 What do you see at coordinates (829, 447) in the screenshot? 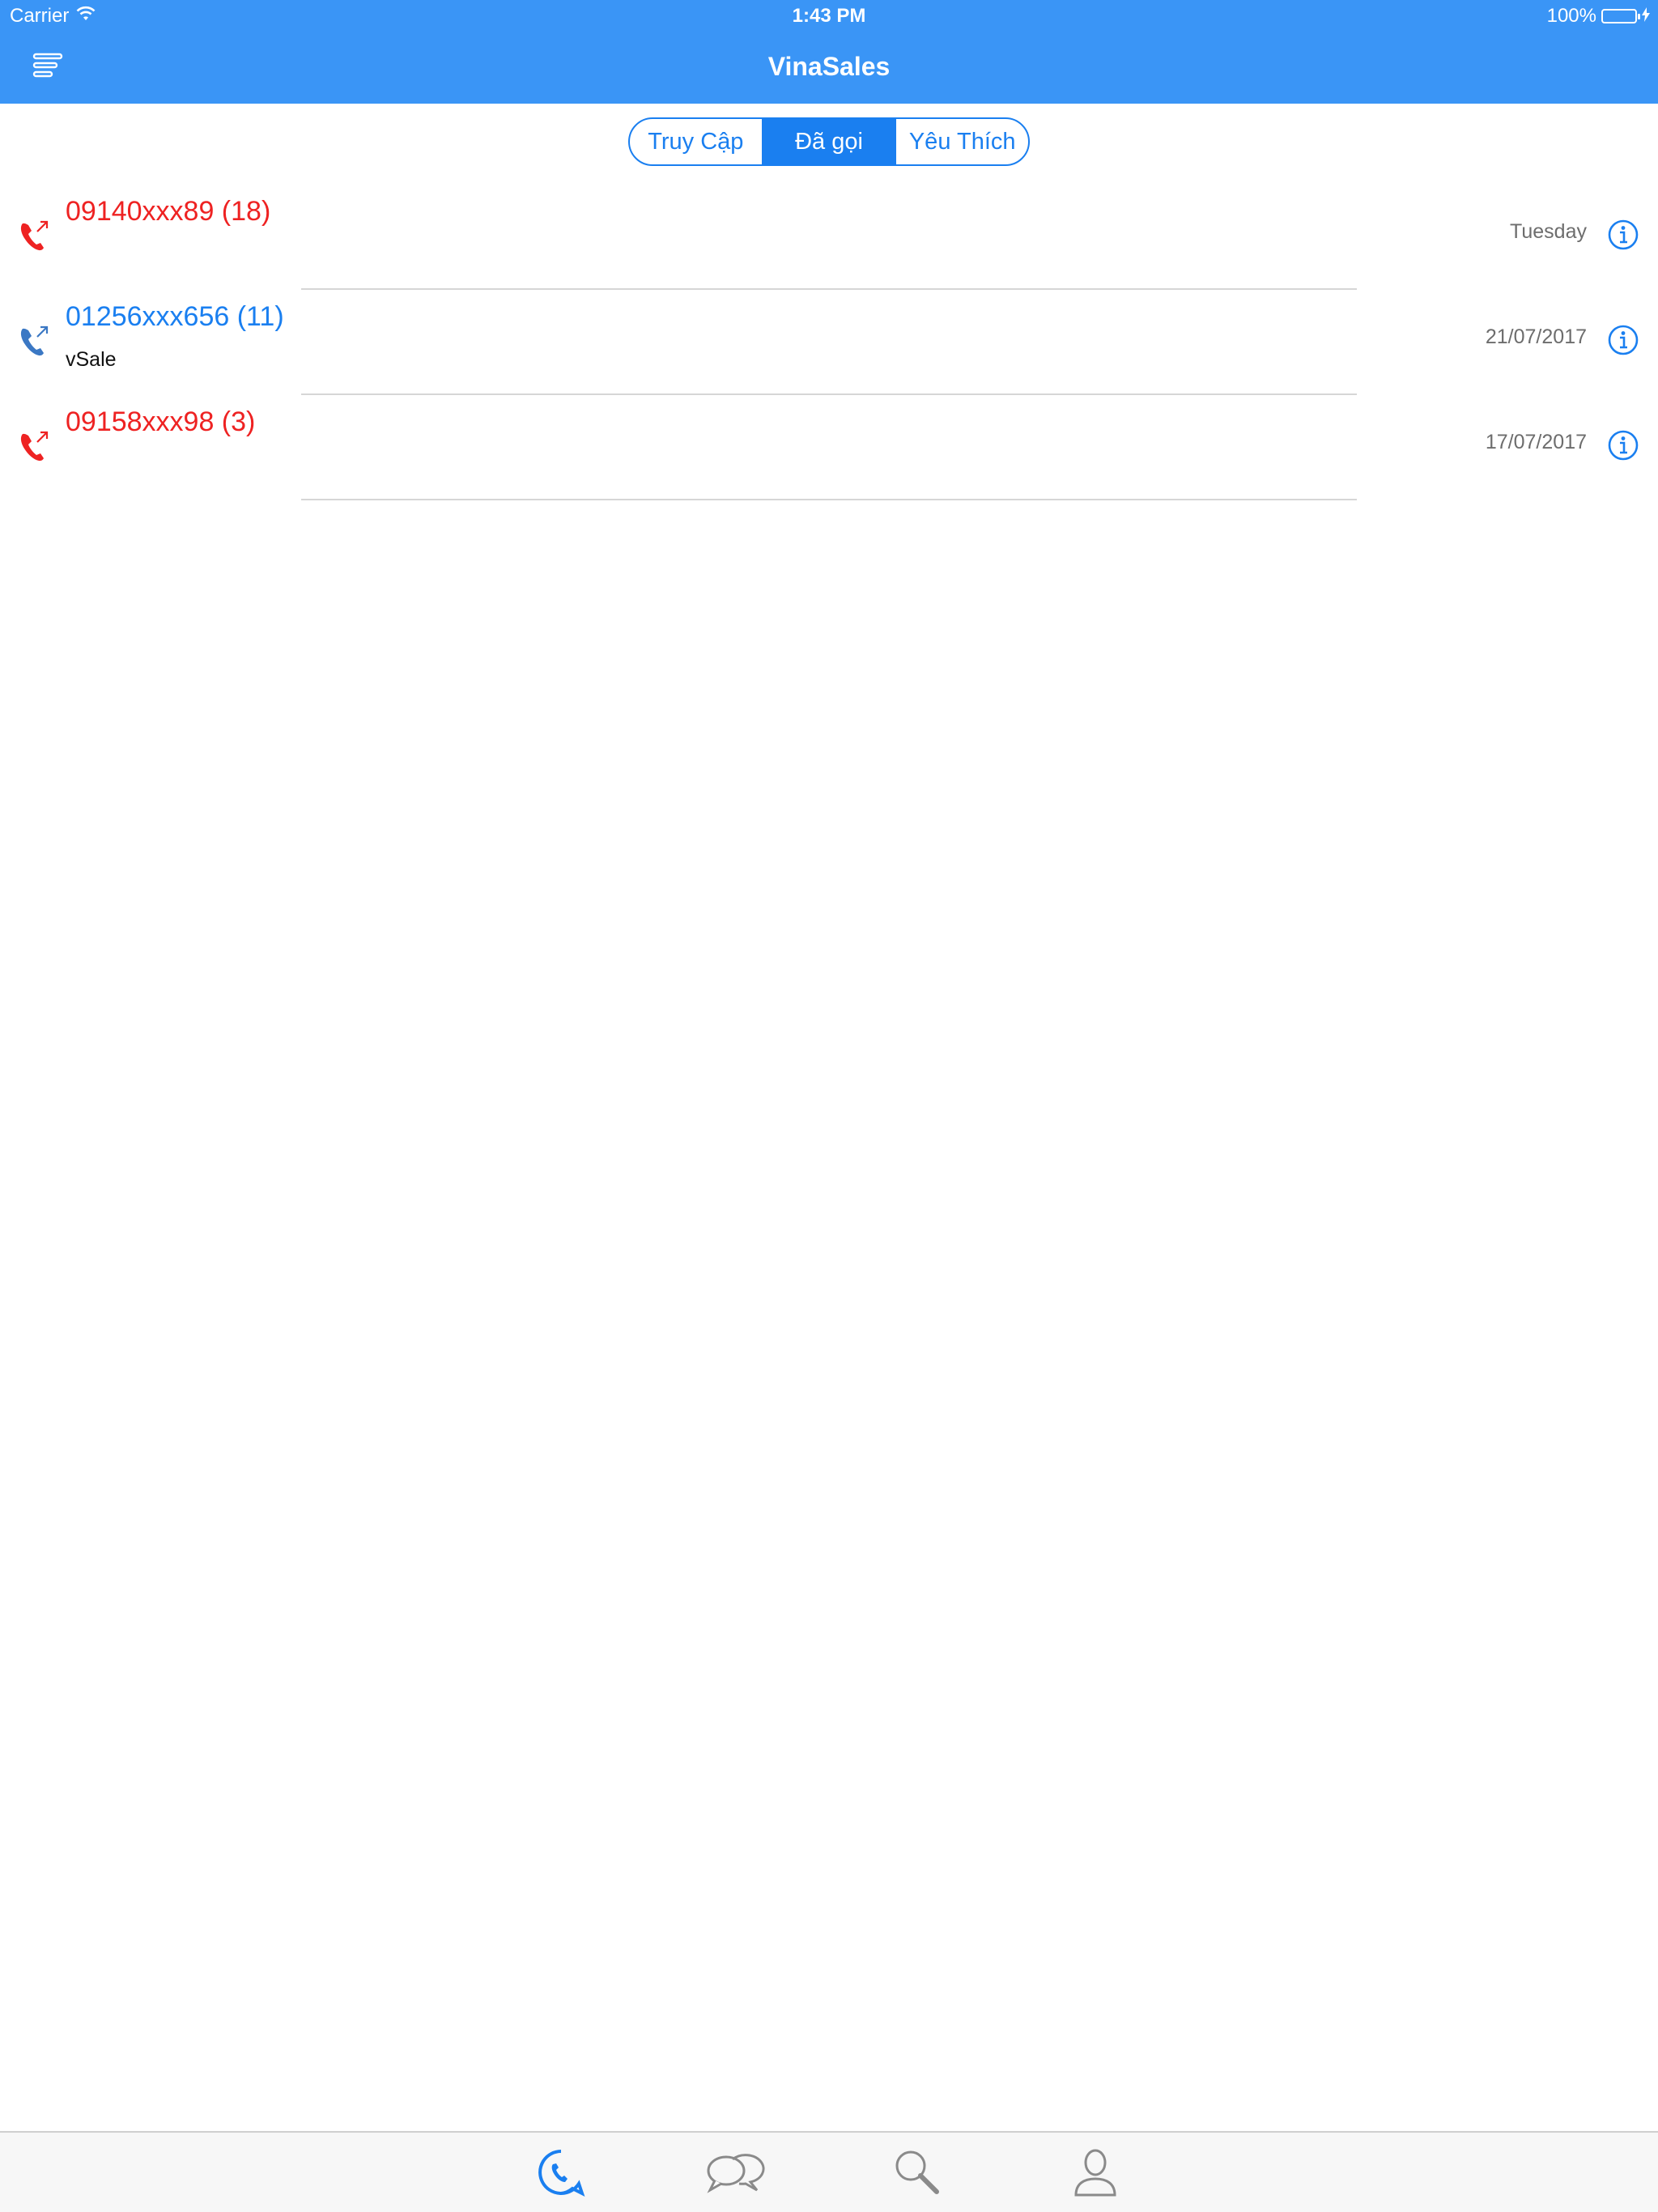
I see `call-row: 09158xxx98 (3) 17/07/2017` at bounding box center [829, 447].